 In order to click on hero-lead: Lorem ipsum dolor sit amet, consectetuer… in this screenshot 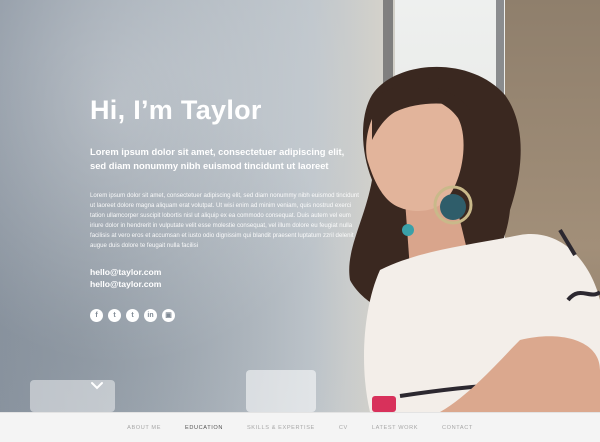, I will do `click(217, 158)`.